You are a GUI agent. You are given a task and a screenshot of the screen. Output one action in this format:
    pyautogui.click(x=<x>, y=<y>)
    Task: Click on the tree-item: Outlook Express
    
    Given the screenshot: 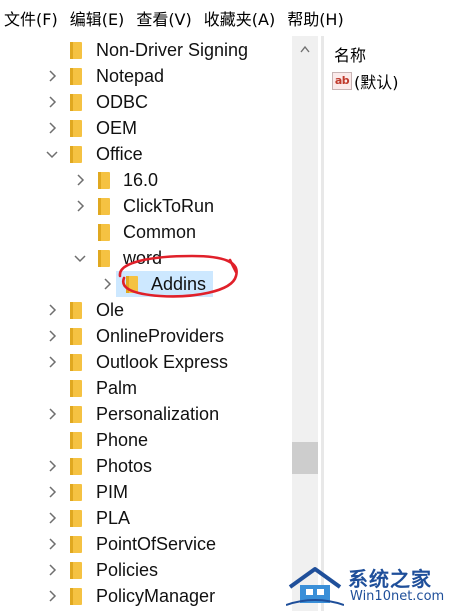 What is the action you would take?
    pyautogui.click(x=150, y=362)
    